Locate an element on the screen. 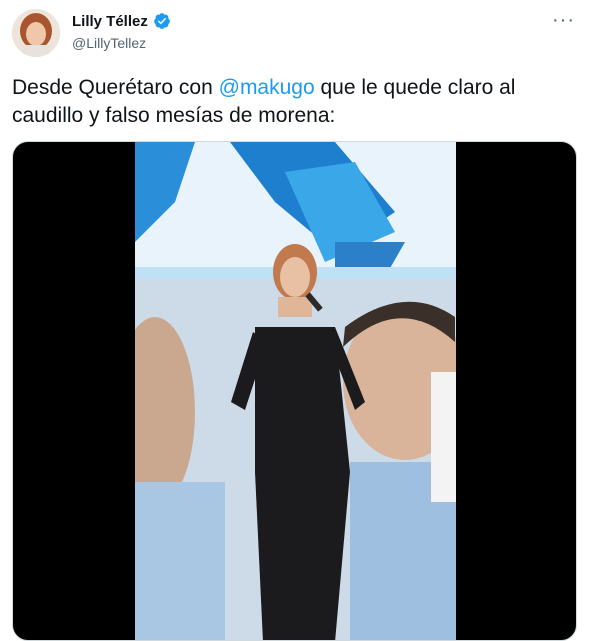 This screenshot has width=589, height=641. mention-link: @makugo is located at coordinates (267, 87).